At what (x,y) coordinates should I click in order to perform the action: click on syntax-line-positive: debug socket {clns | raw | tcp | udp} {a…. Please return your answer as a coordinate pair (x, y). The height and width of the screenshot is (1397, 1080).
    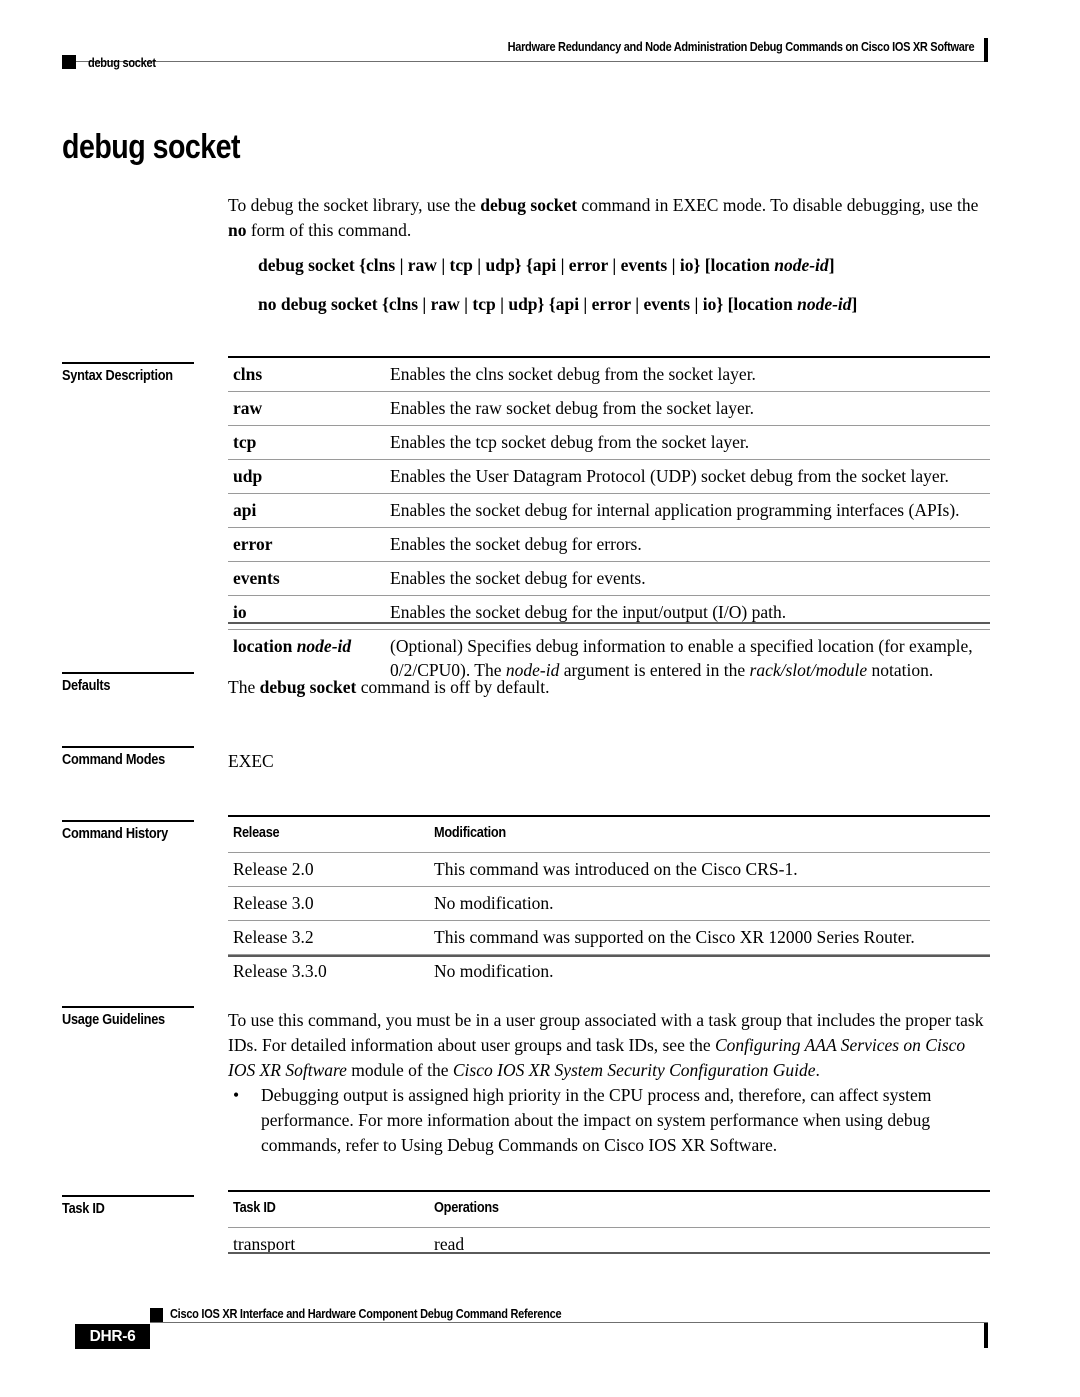
    Looking at the image, I should click on (624, 265).